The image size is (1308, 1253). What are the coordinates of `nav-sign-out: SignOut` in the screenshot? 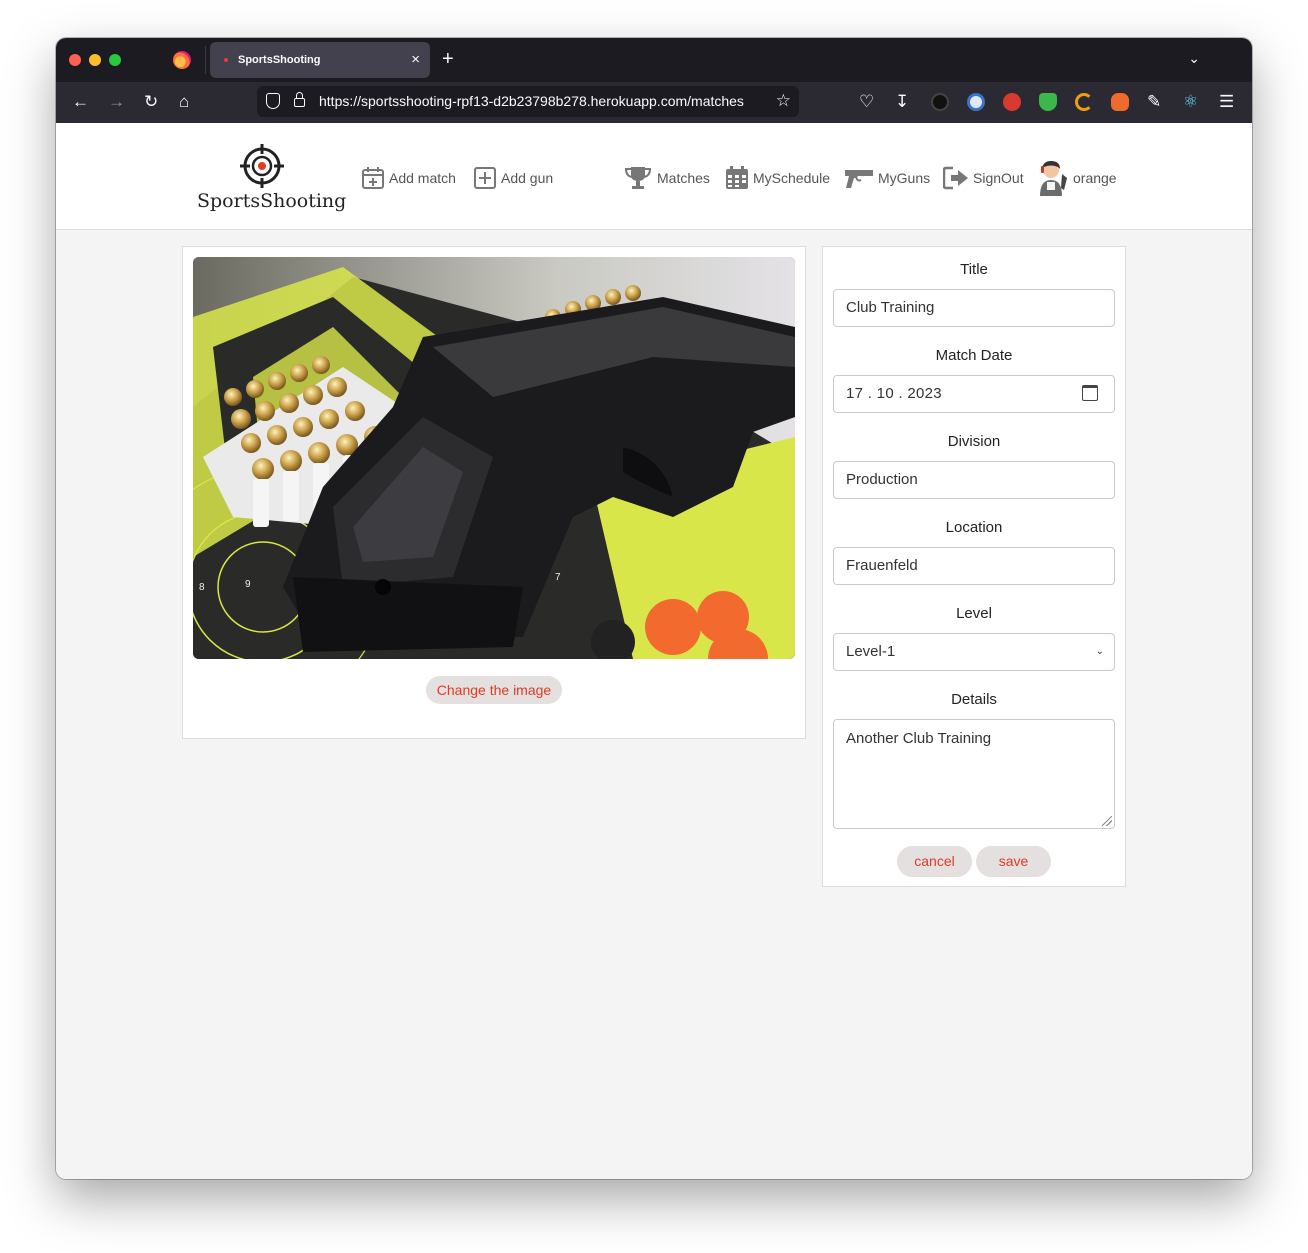 It's located at (983, 178).